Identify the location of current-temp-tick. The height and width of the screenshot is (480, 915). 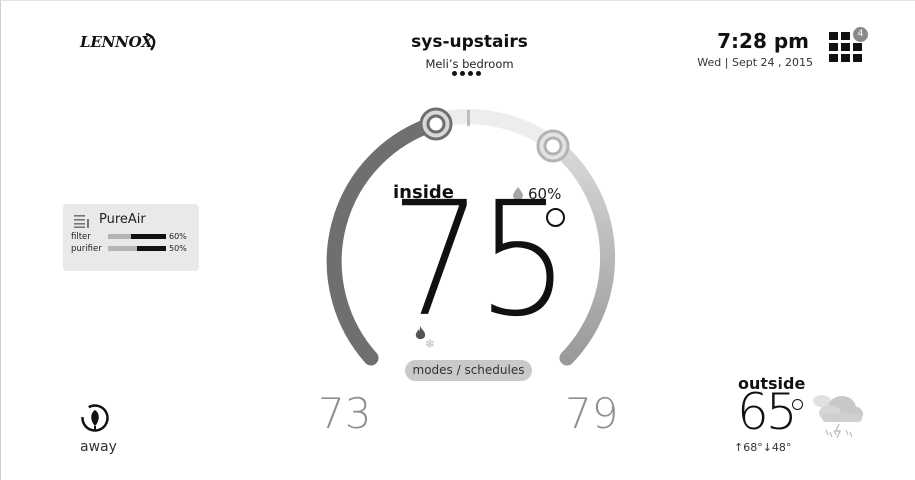
(468, 118).